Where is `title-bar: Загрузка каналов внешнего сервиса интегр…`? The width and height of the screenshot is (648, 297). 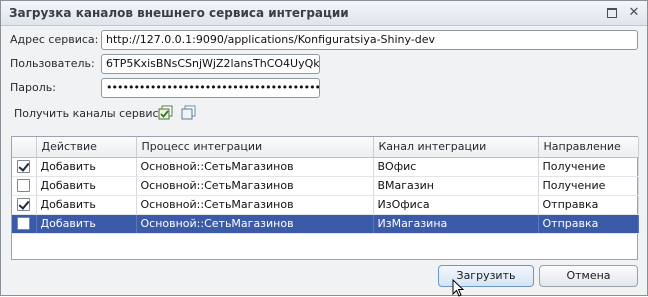 title-bar: Загрузка каналов внешнего сервиса интегр… is located at coordinates (324, 13).